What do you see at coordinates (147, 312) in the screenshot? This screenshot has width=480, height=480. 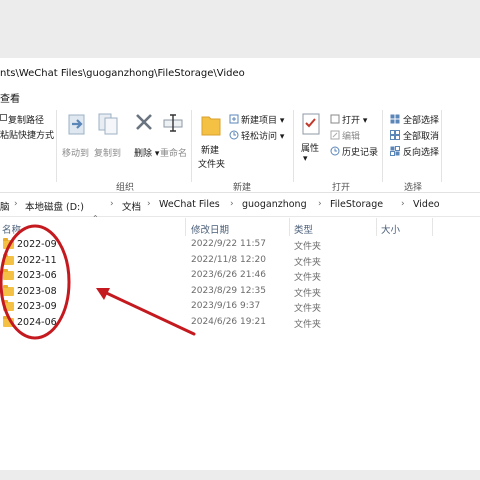 I see `annotation-arrow` at bounding box center [147, 312].